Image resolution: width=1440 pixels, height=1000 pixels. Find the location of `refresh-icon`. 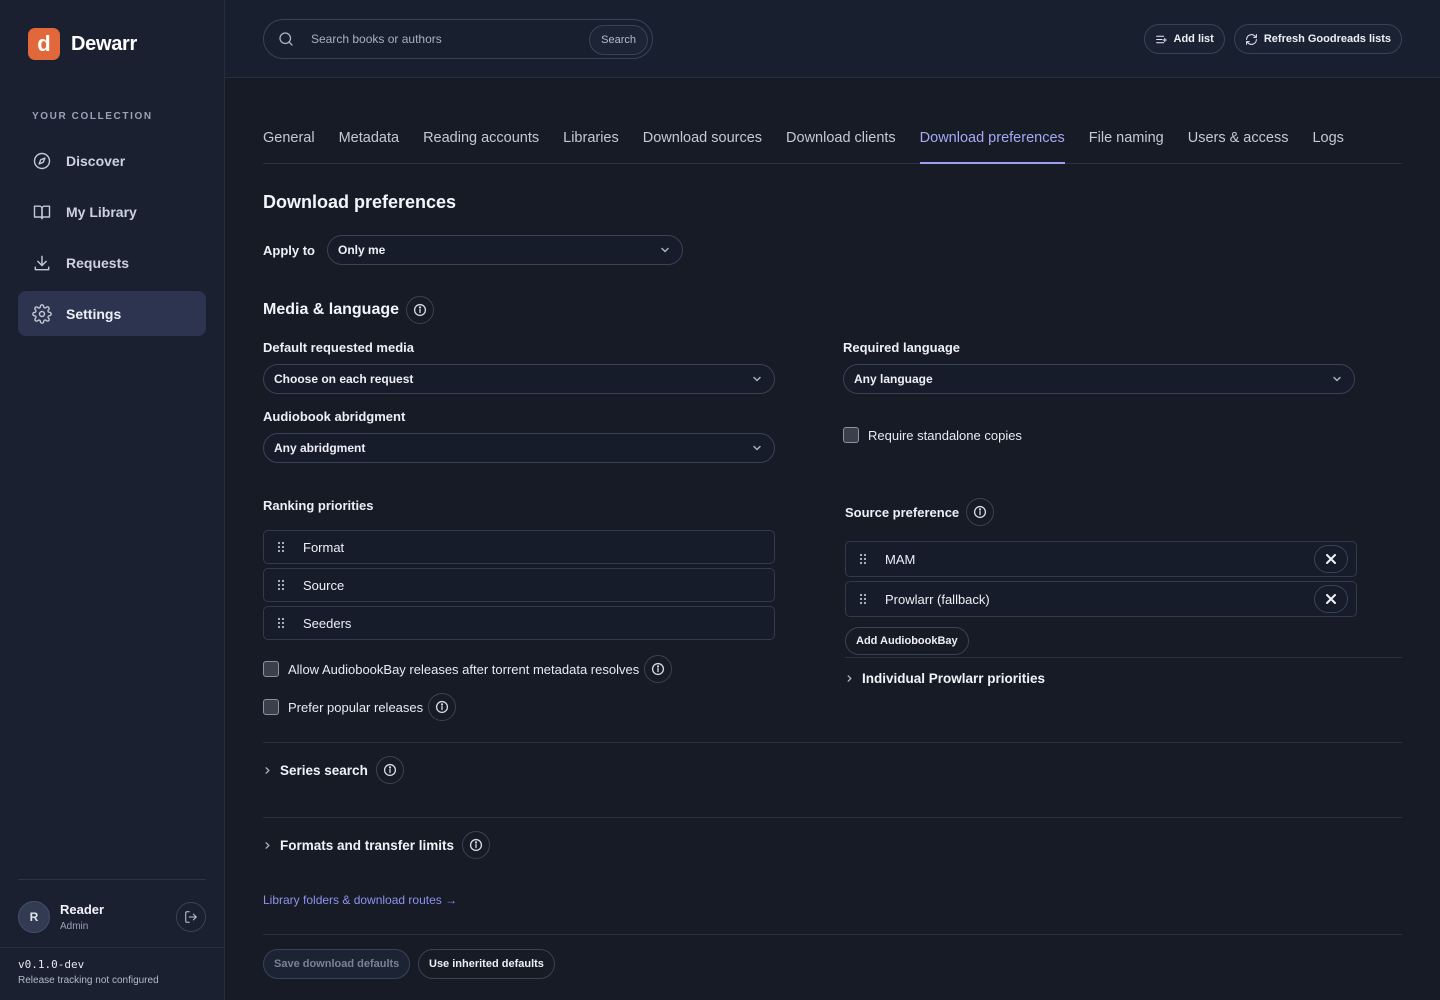

refresh-icon is located at coordinates (1251, 39).